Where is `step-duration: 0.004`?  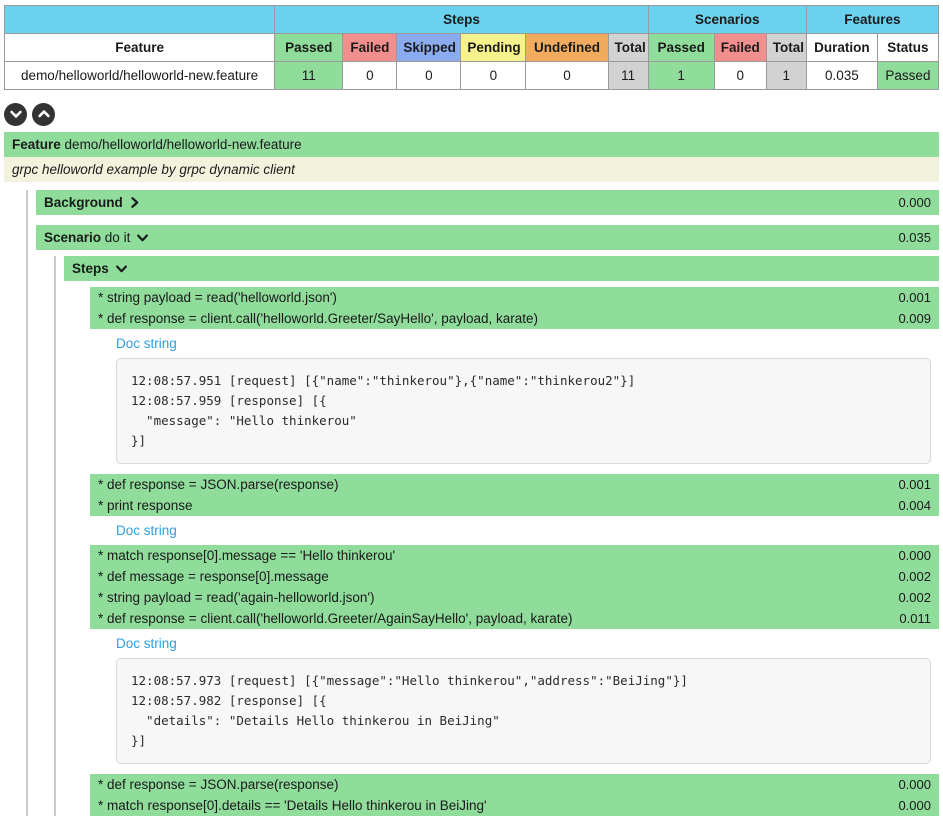
step-duration: 0.004 is located at coordinates (914, 505).